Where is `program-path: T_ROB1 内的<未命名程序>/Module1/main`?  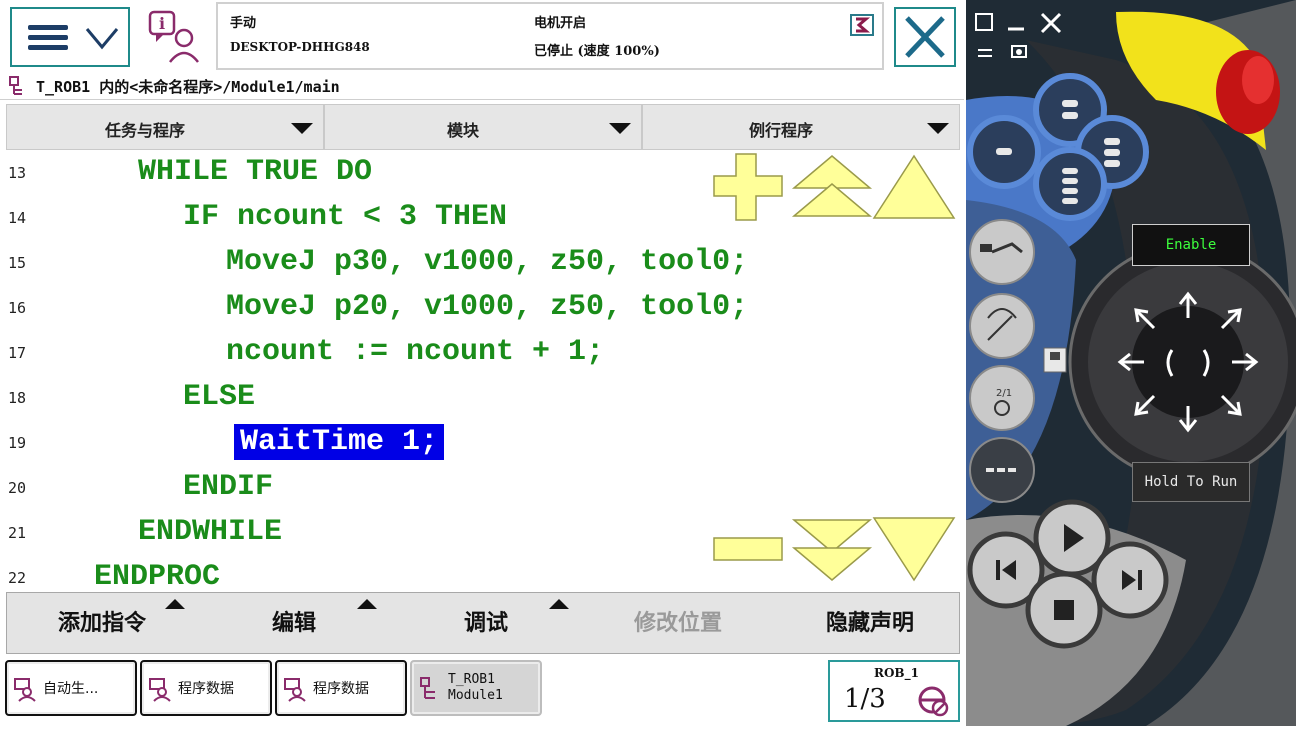
program-path: T_ROB1 内的<未命名程序>/Module1/main is located at coordinates (188, 87).